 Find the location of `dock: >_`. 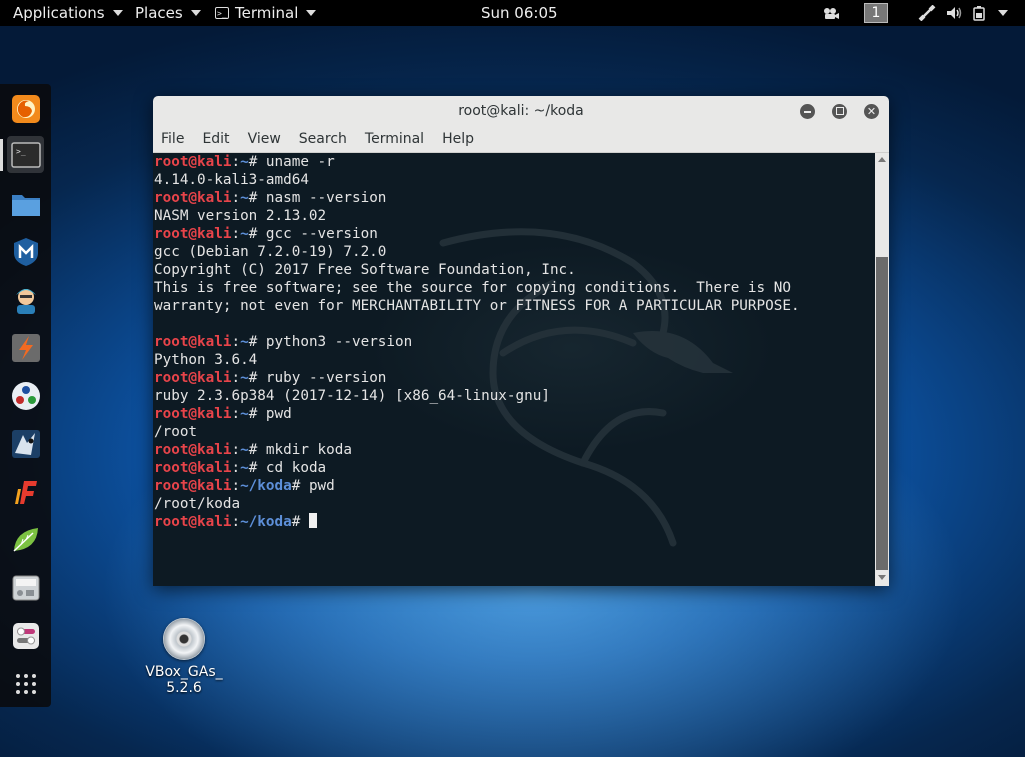

dock: >_ is located at coordinates (25, 395).